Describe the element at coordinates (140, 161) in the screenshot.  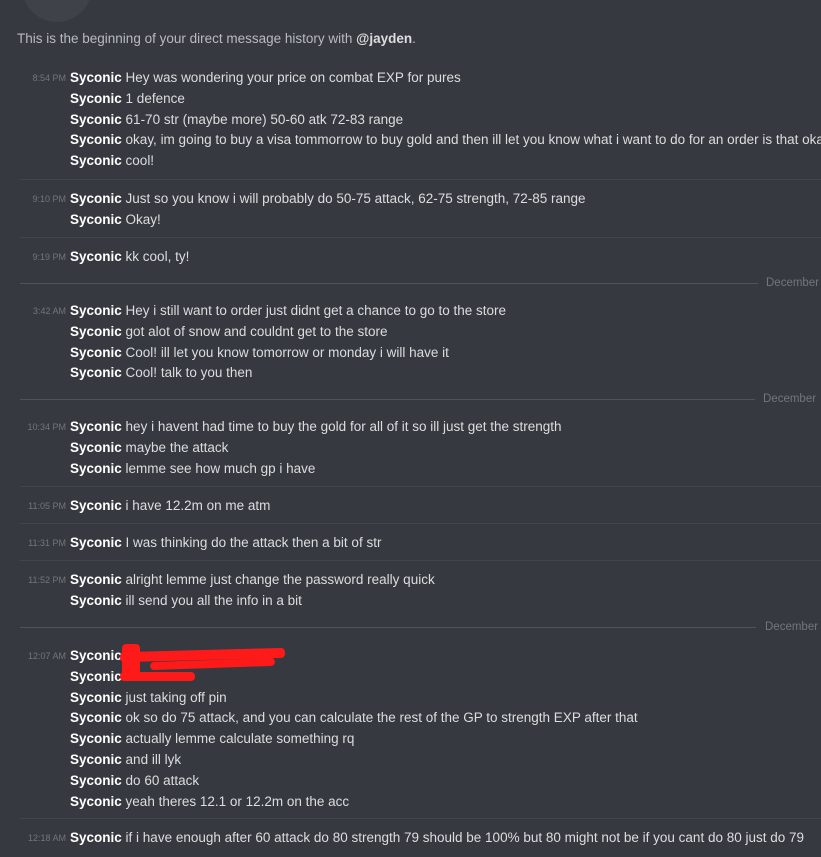
I see `message-text: cool!` at that location.